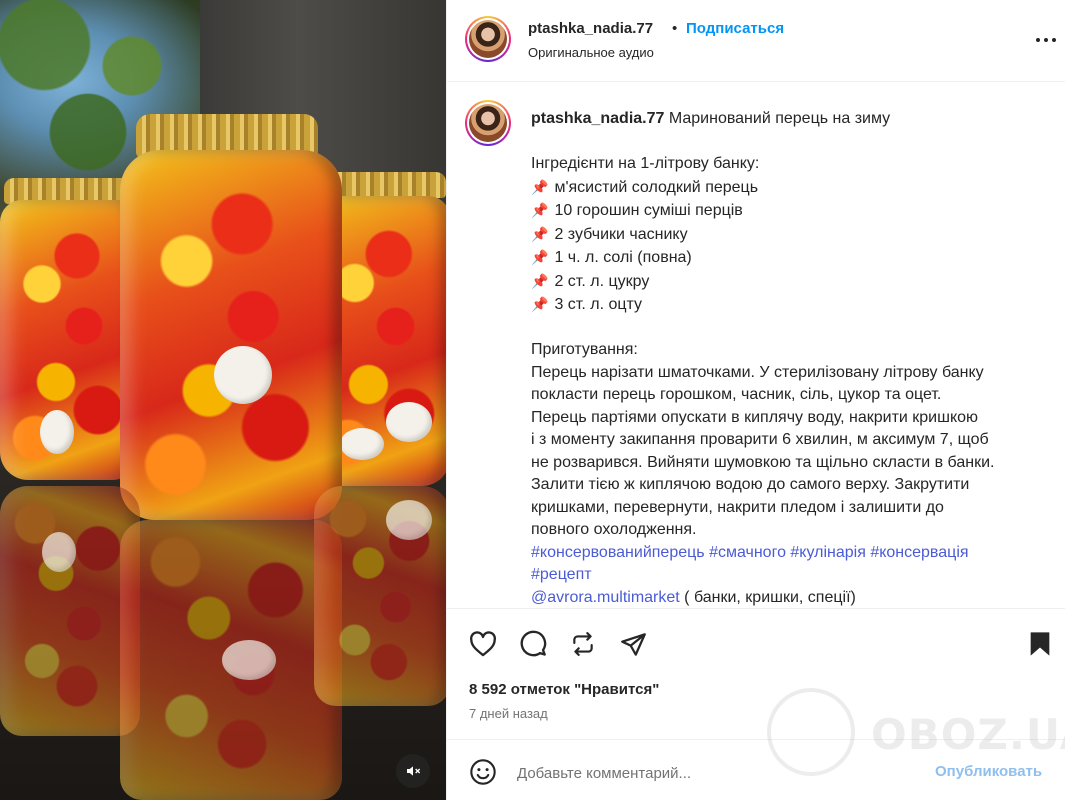 The image size is (1065, 800). I want to click on more-options-button, so click(1046, 40).